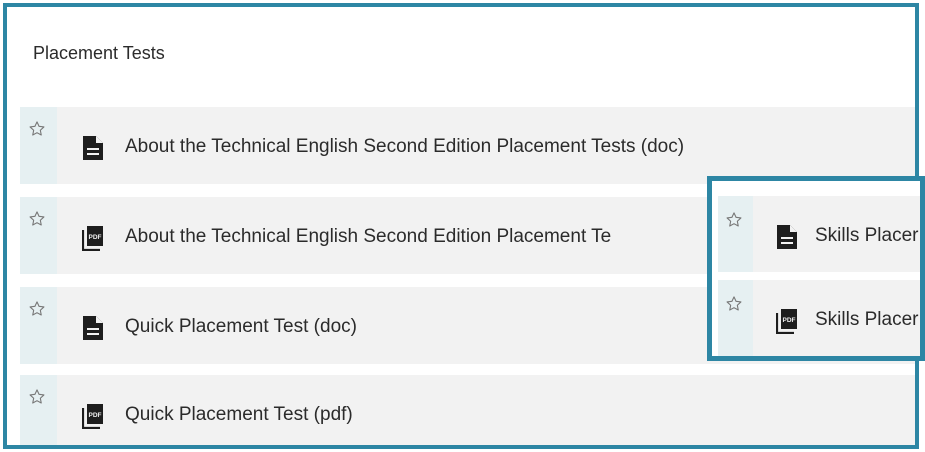  I want to click on list-item: PDF Quick Placement Test (pdf), so click(467, 410).